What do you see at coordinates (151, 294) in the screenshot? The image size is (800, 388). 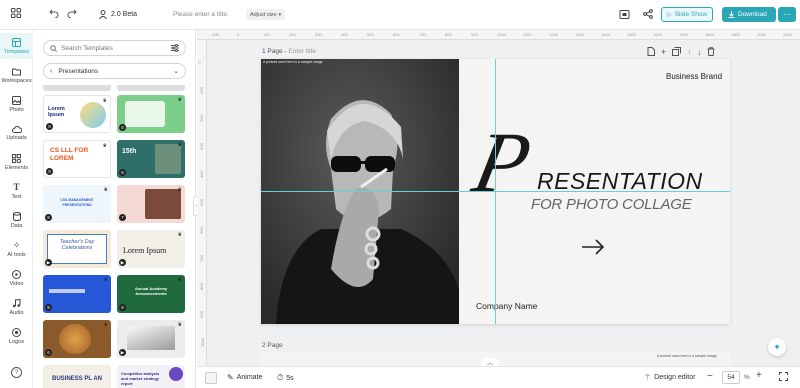 I see `template-thumb: Annual Academy Announcements 9 ♛` at bounding box center [151, 294].